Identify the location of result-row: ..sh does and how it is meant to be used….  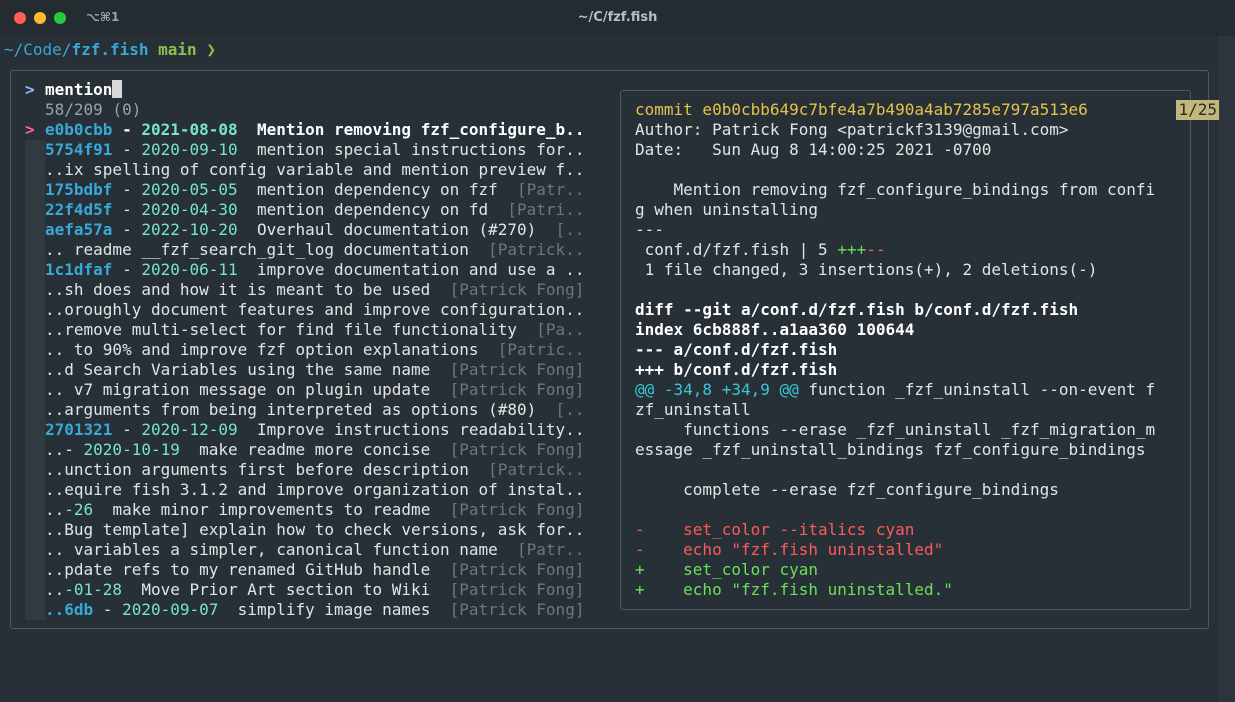
(315, 290).